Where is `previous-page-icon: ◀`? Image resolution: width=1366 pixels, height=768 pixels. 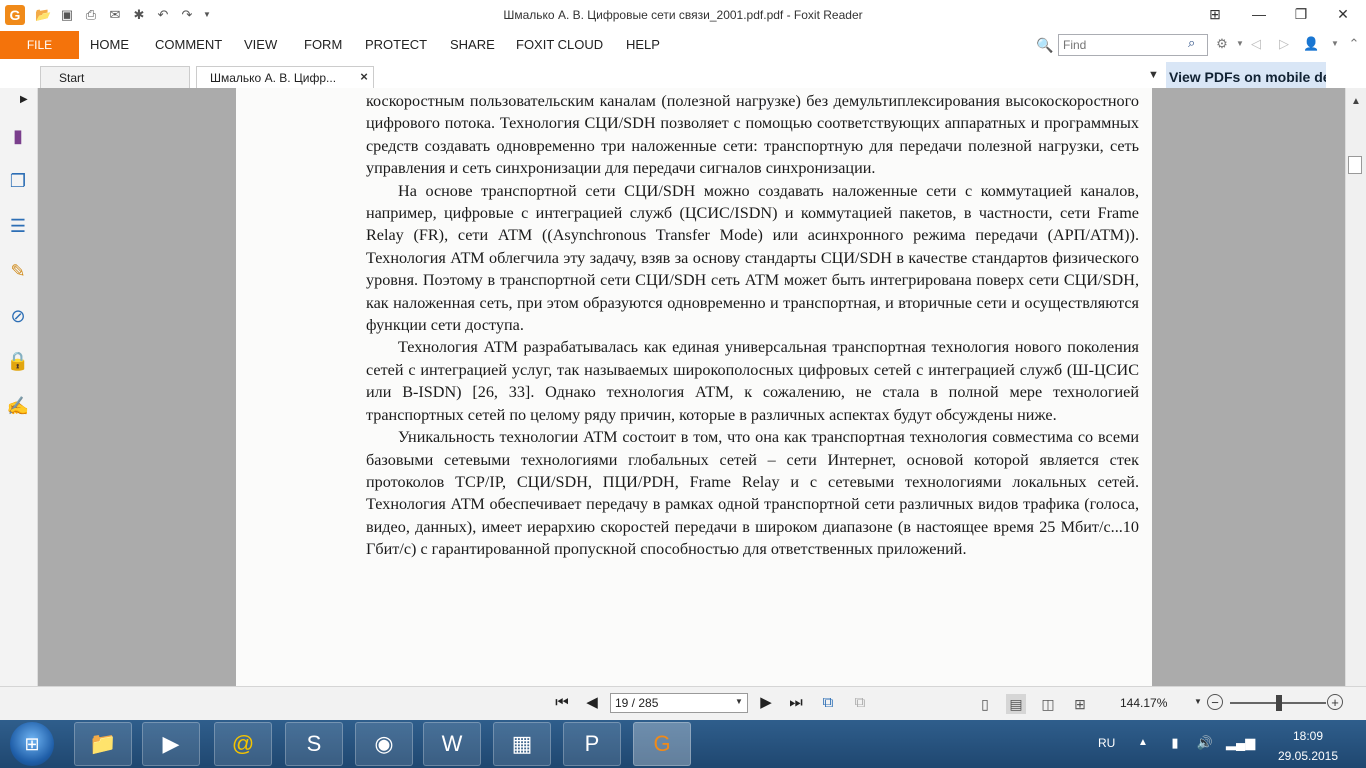
previous-page-icon: ◀ is located at coordinates (592, 703).